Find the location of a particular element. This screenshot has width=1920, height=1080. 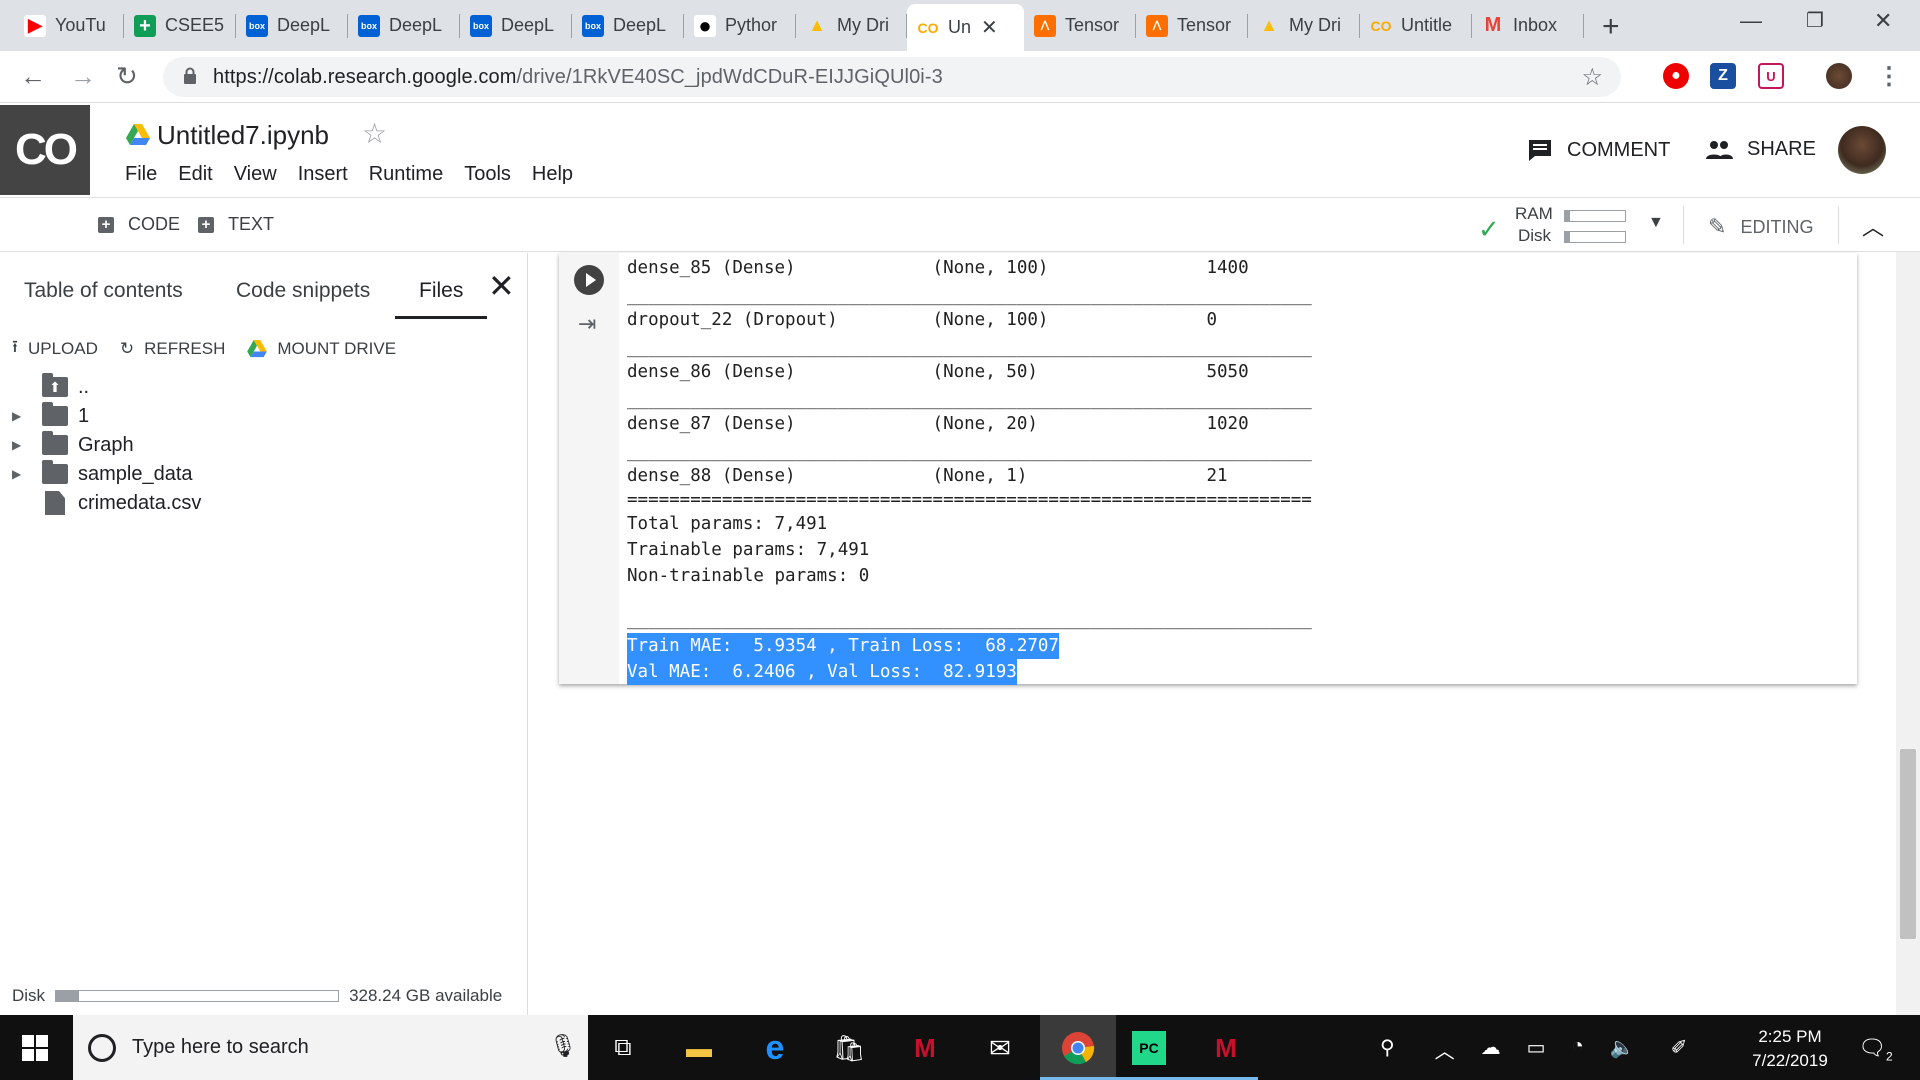

forward-button: → is located at coordinates (83, 76).